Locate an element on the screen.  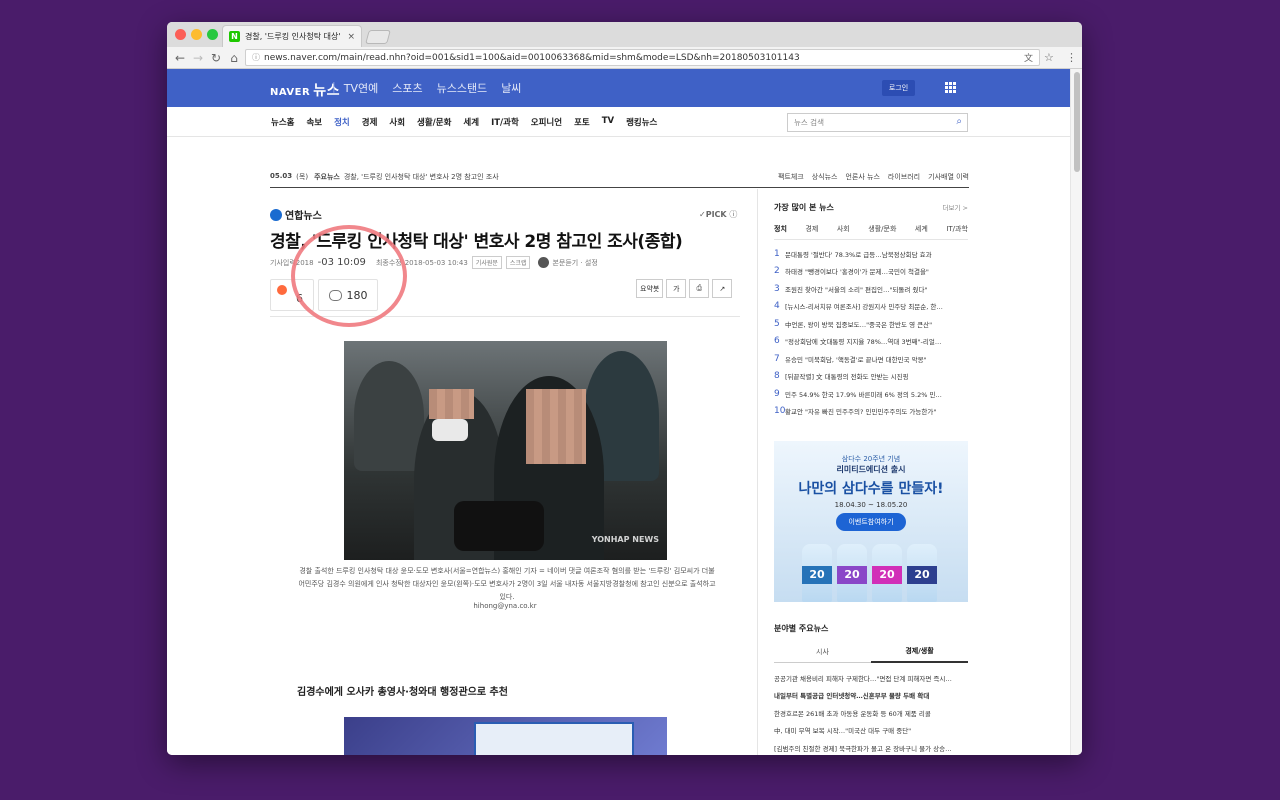
ranking-item: 5 中언론, 왕이 방북 집중보도…"중국은 한반도 영 큰산" is located at coordinates (871, 324).